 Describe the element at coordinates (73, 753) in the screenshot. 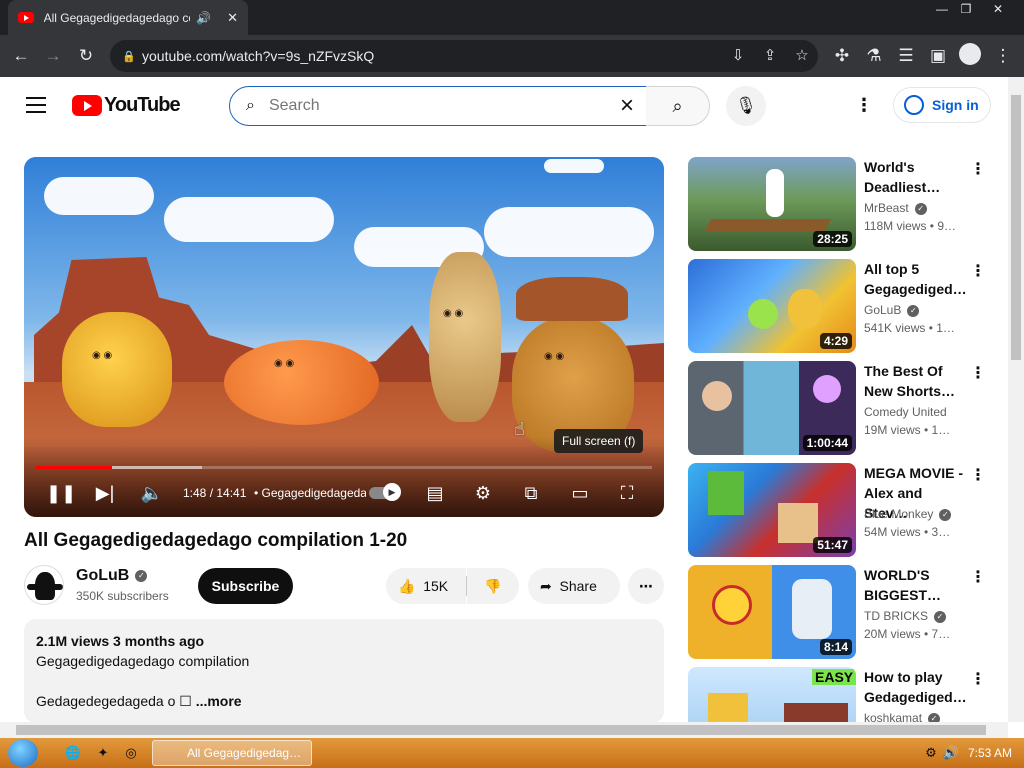

I see `ie-browser-icon: 🌐` at that location.